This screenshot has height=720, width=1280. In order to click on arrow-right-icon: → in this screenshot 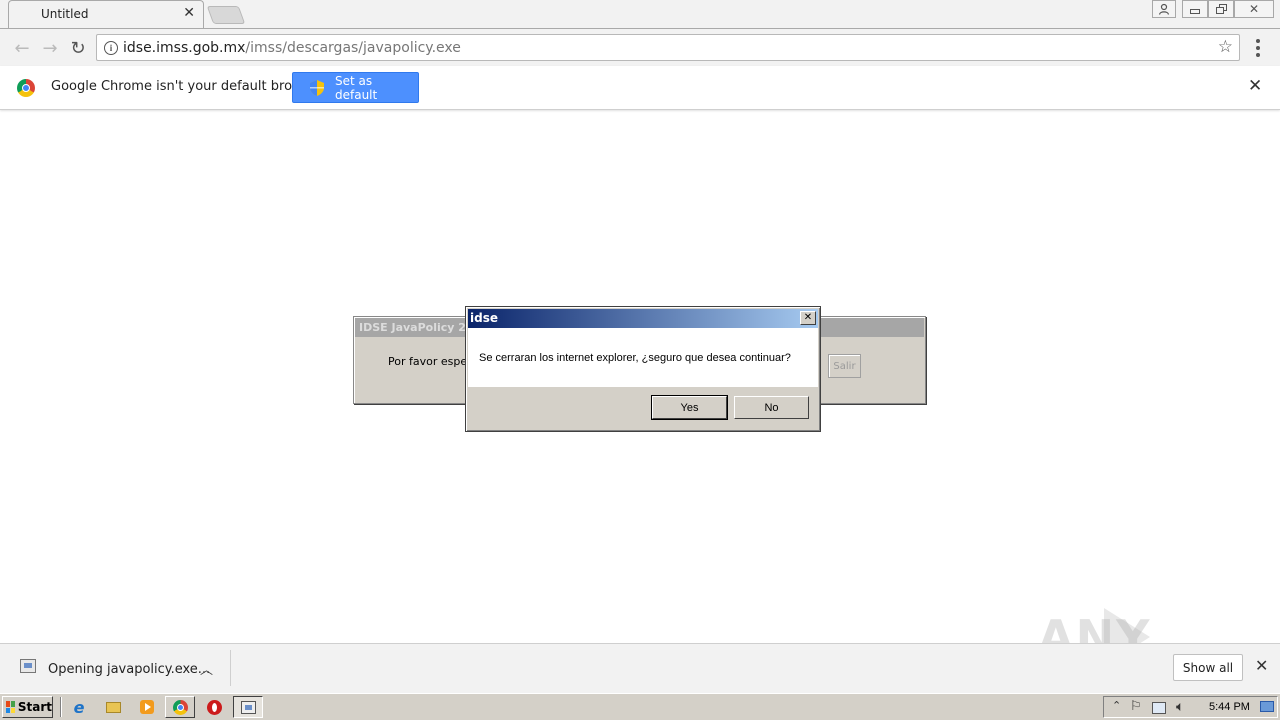, I will do `click(50, 48)`.